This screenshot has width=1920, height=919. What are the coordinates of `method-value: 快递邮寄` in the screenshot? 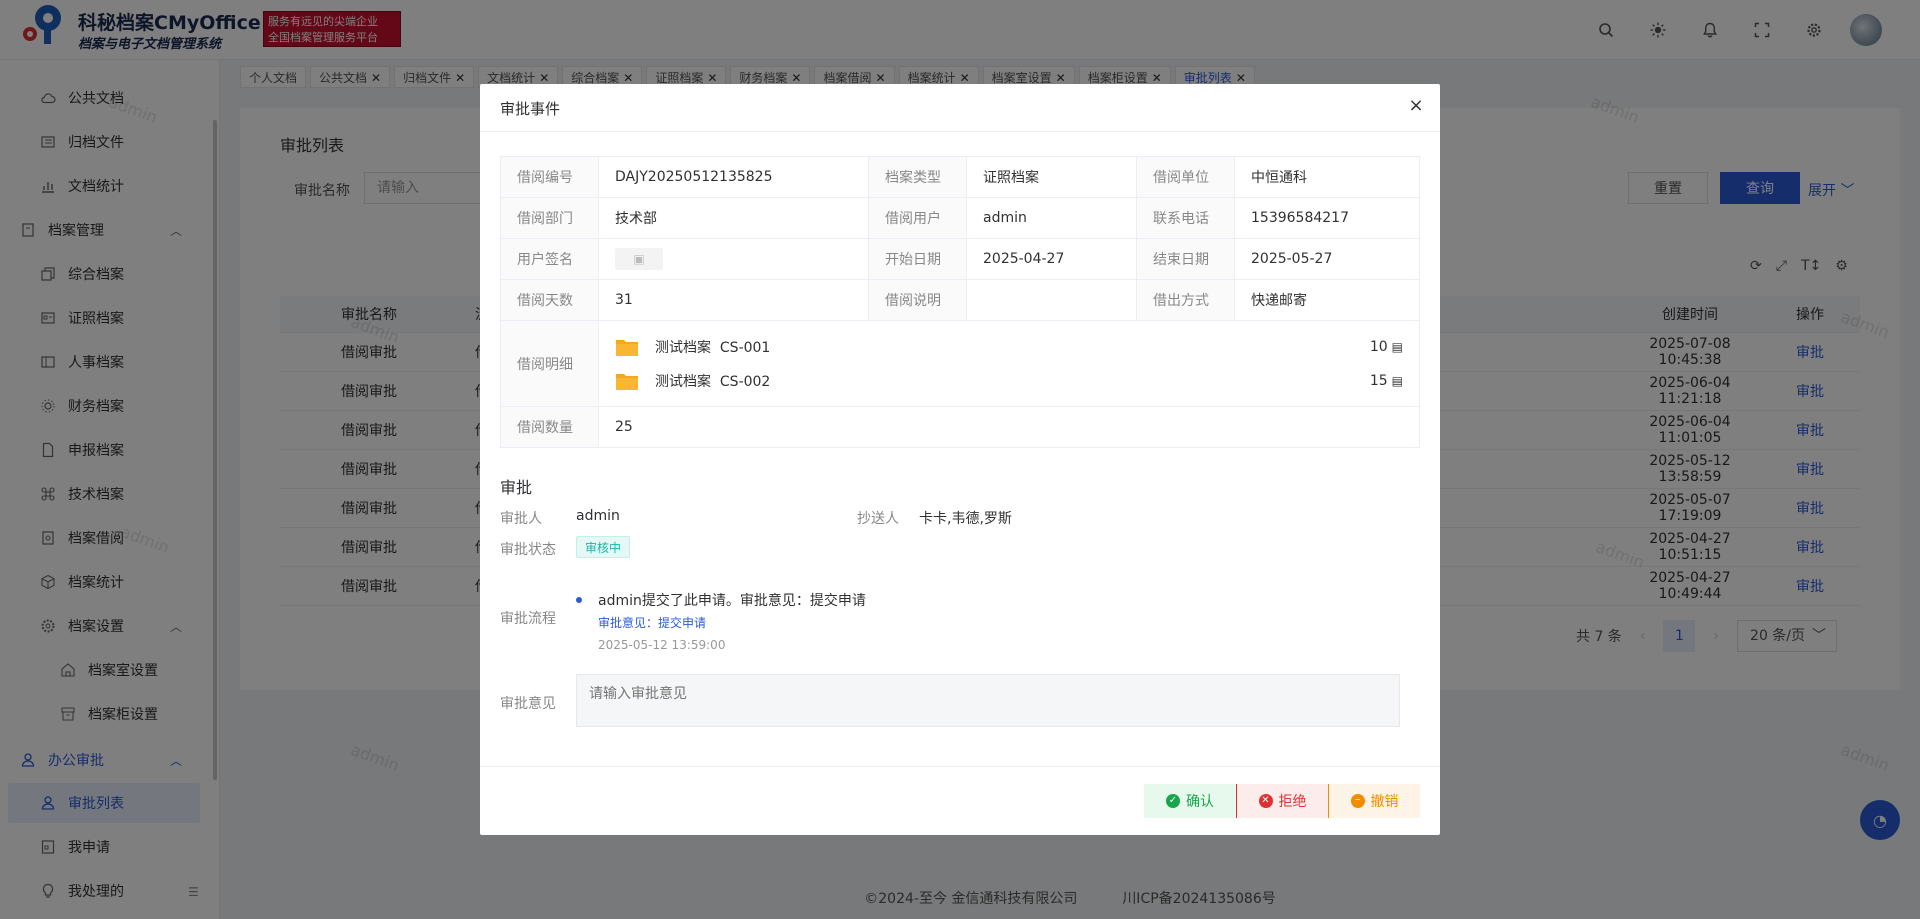 It's located at (1327, 300).